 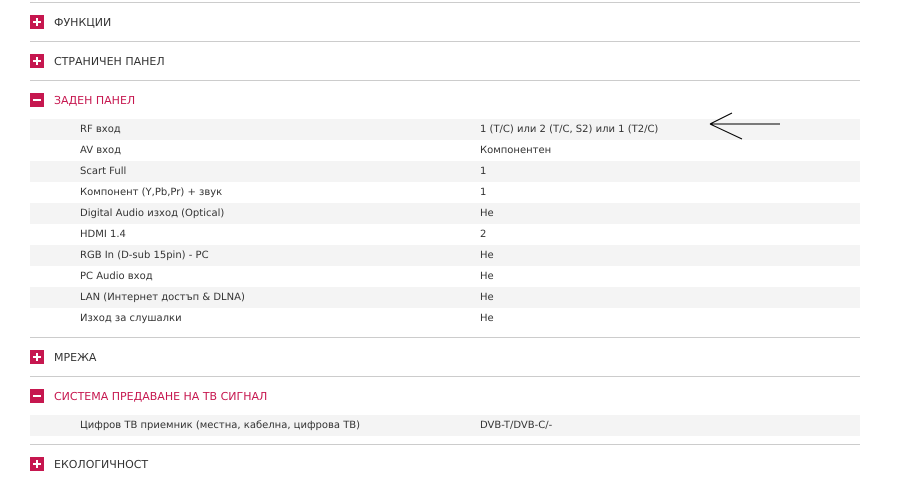 What do you see at coordinates (131, 318) in the screenshot?
I see `spec-label: Изход за слушалки` at bounding box center [131, 318].